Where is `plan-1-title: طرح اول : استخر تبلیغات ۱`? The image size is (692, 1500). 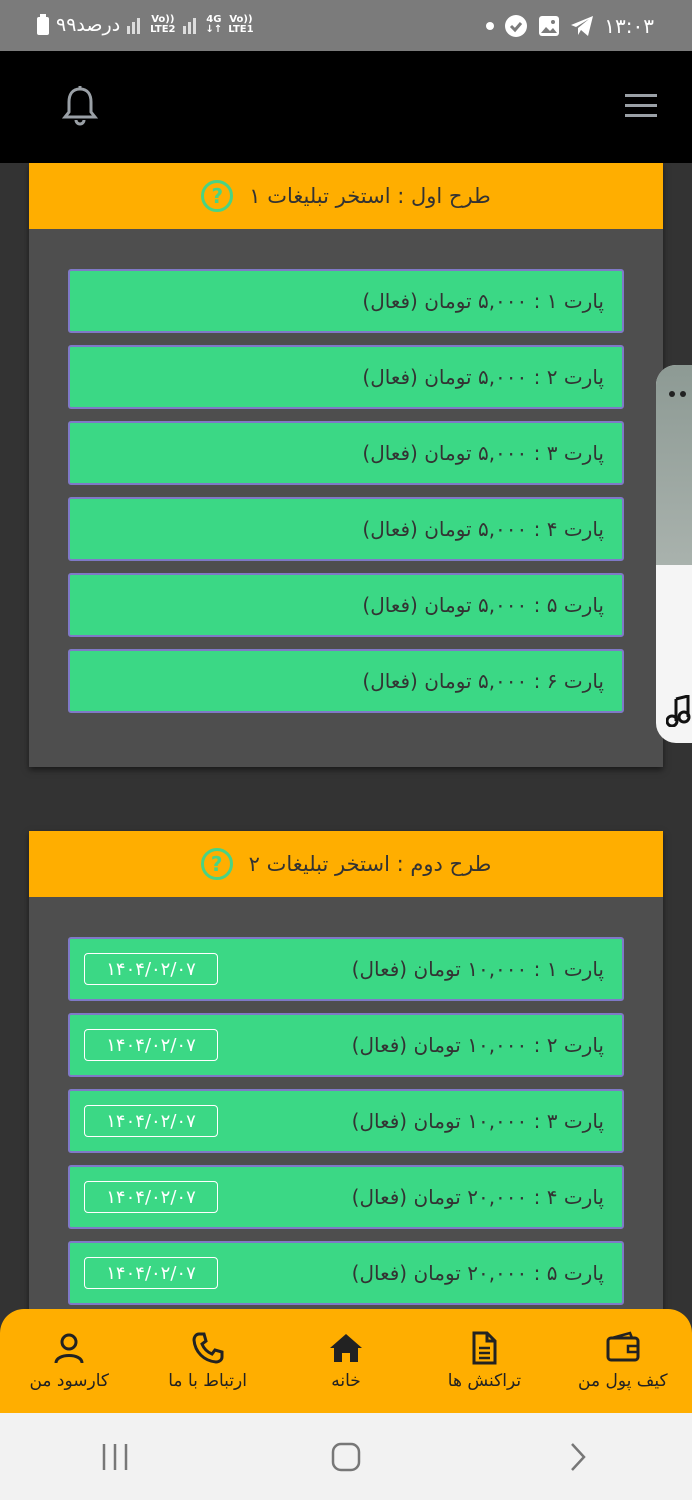 plan-1-title: طرح اول : استخر تبلیغات ۱ is located at coordinates (370, 196).